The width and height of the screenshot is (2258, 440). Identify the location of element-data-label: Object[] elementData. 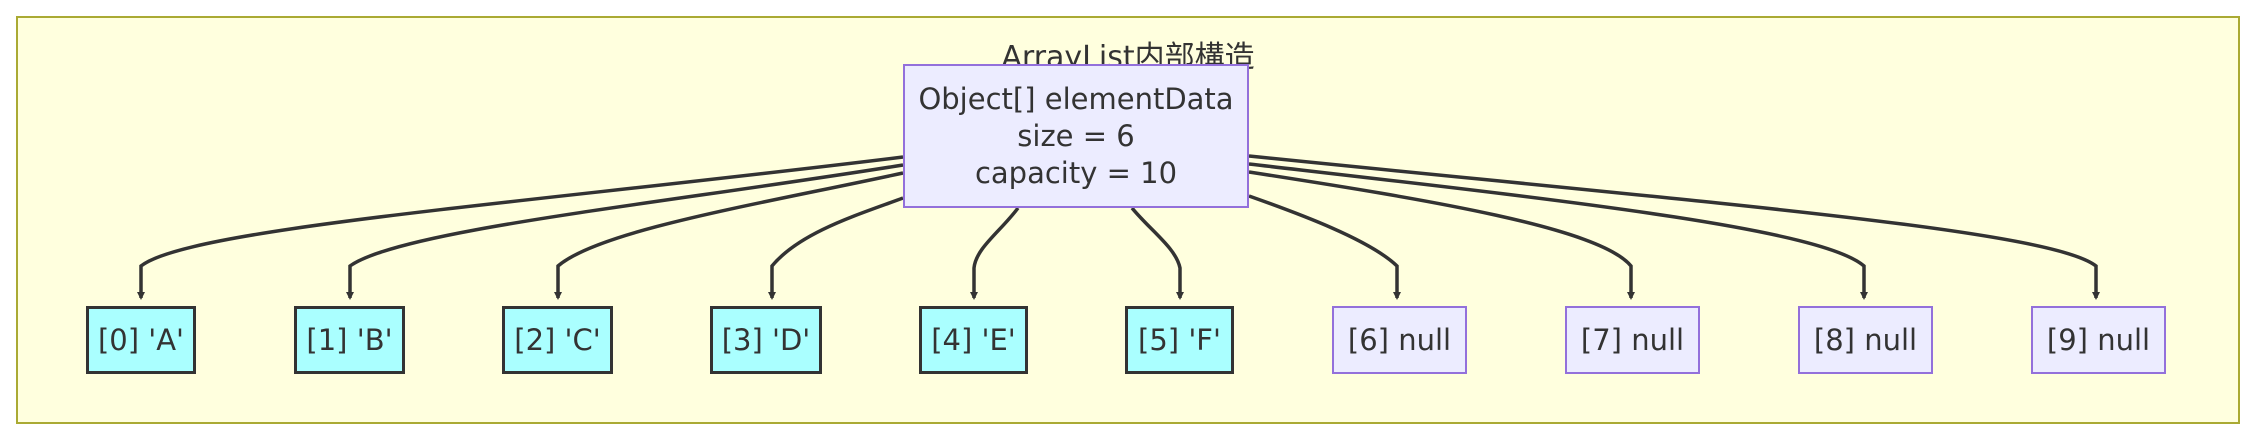
(1076, 98).